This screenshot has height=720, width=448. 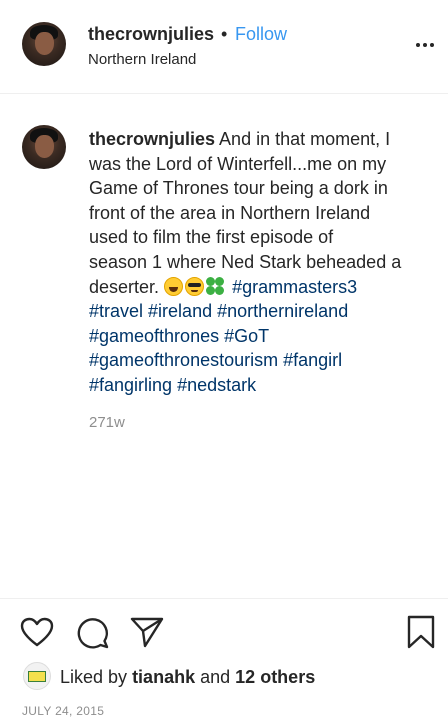 What do you see at coordinates (154, 336) in the screenshot?
I see `hashtag-link: #gameofthrones` at bounding box center [154, 336].